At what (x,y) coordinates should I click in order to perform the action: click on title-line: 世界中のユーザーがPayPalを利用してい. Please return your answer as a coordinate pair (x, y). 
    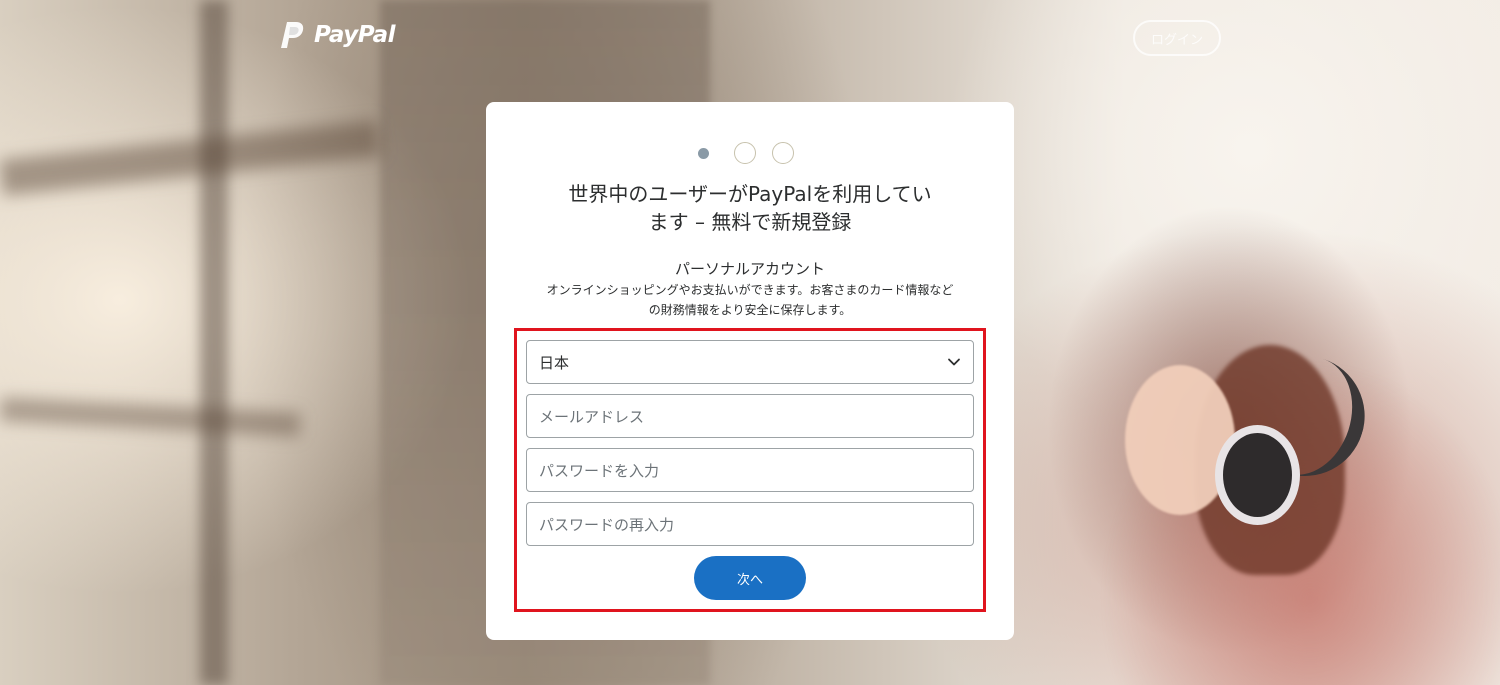
    Looking at the image, I should click on (750, 194).